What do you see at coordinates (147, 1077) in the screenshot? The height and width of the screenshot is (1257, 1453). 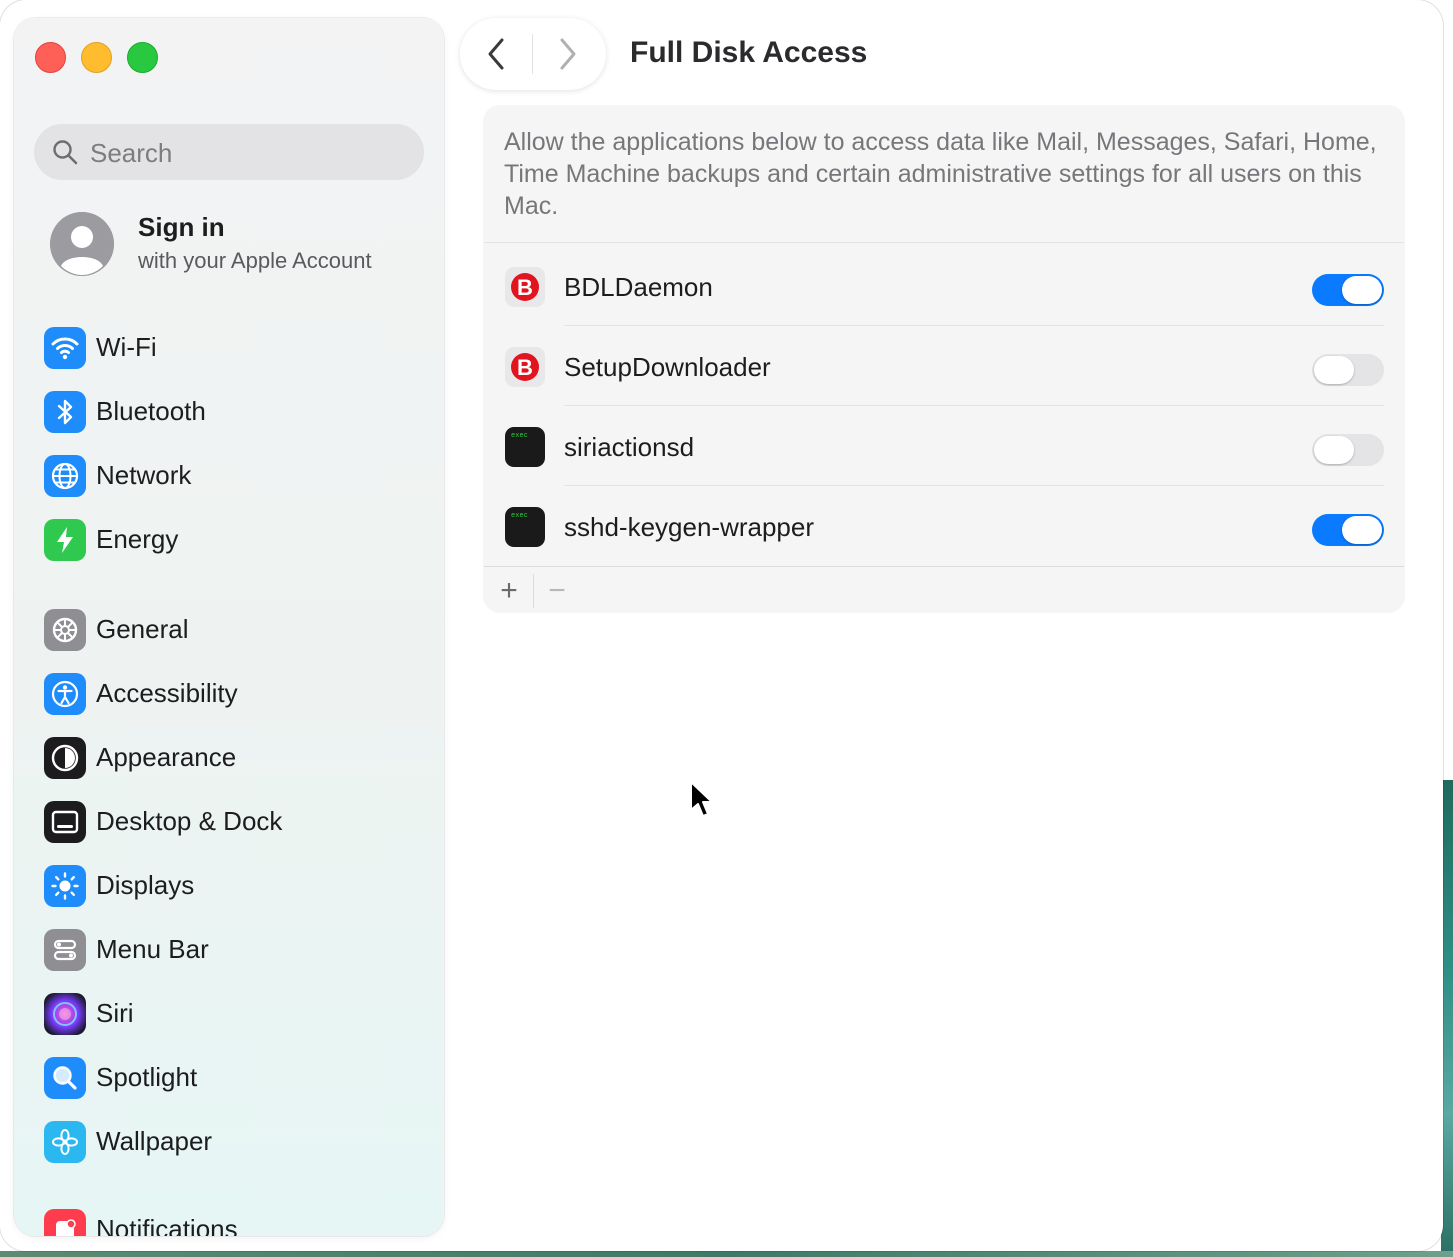 I see `sidebar-item-label: Spotlight` at bounding box center [147, 1077].